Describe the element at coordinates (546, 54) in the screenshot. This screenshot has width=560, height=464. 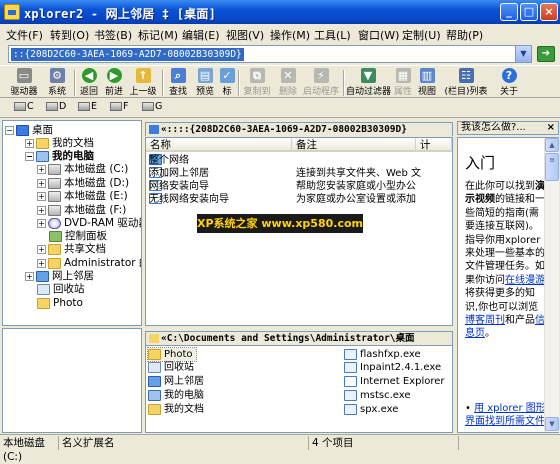
I see `go-arrow-icon: ➔` at that location.